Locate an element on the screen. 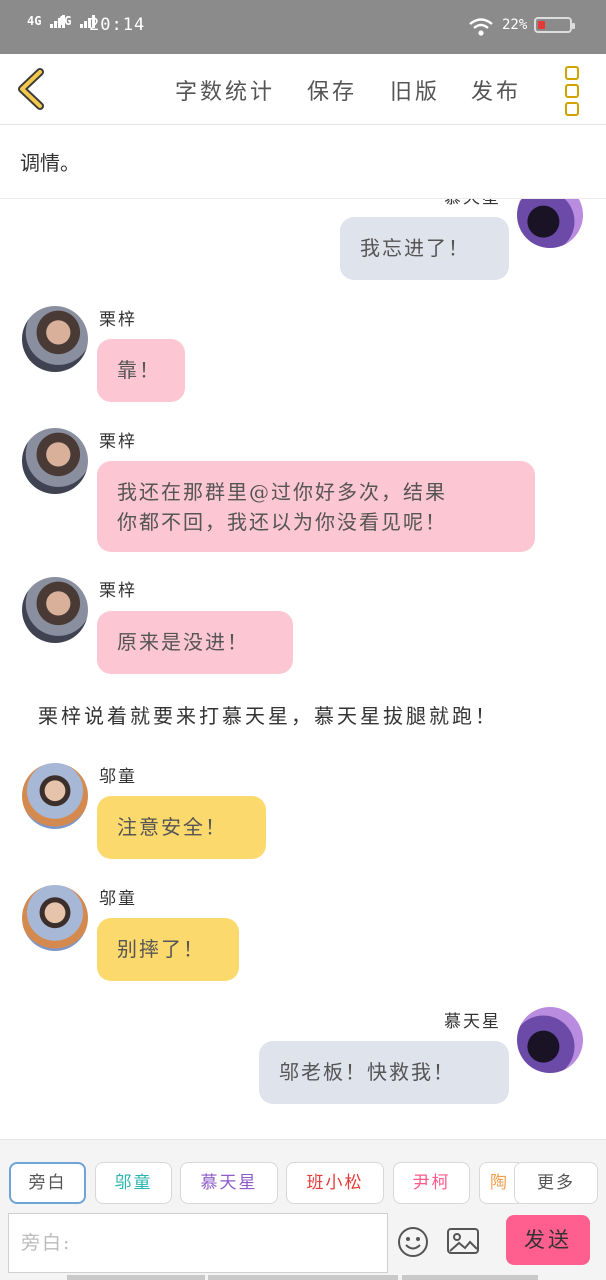  save-button: 保存 is located at coordinates (332, 90).